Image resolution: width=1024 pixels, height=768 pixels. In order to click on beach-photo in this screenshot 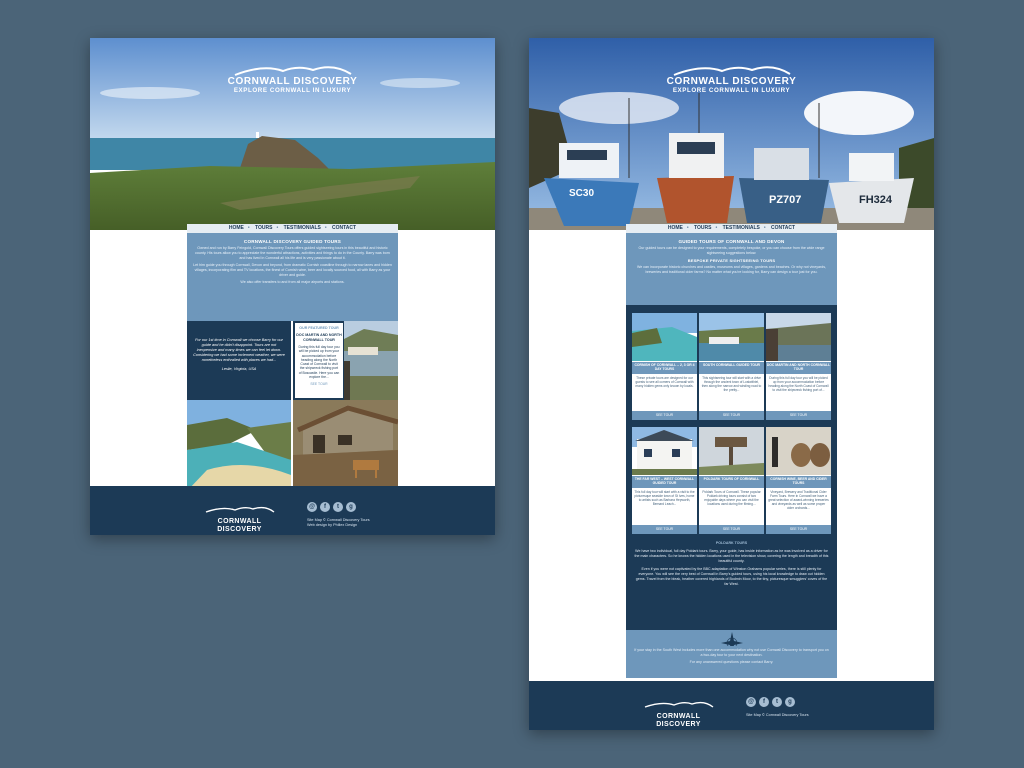, I will do `click(239, 445)`.